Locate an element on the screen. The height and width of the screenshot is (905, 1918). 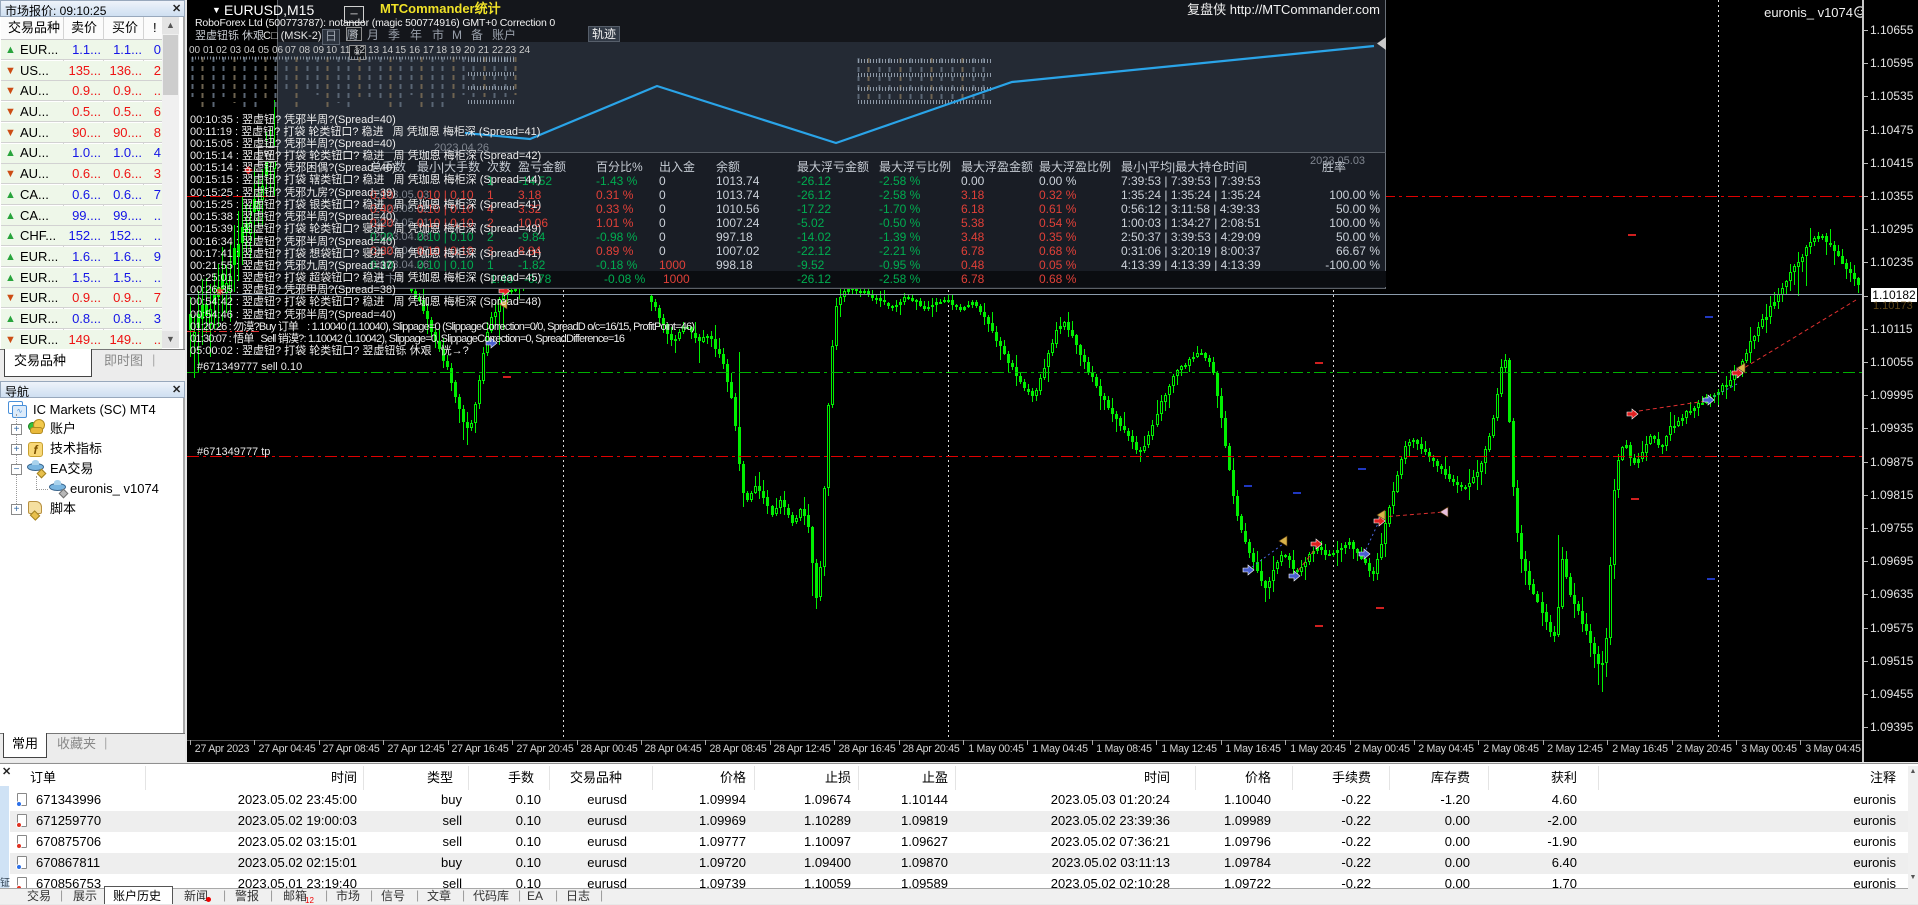
svg-text: 27 Apr 16:45 is located at coordinates (479, 749).